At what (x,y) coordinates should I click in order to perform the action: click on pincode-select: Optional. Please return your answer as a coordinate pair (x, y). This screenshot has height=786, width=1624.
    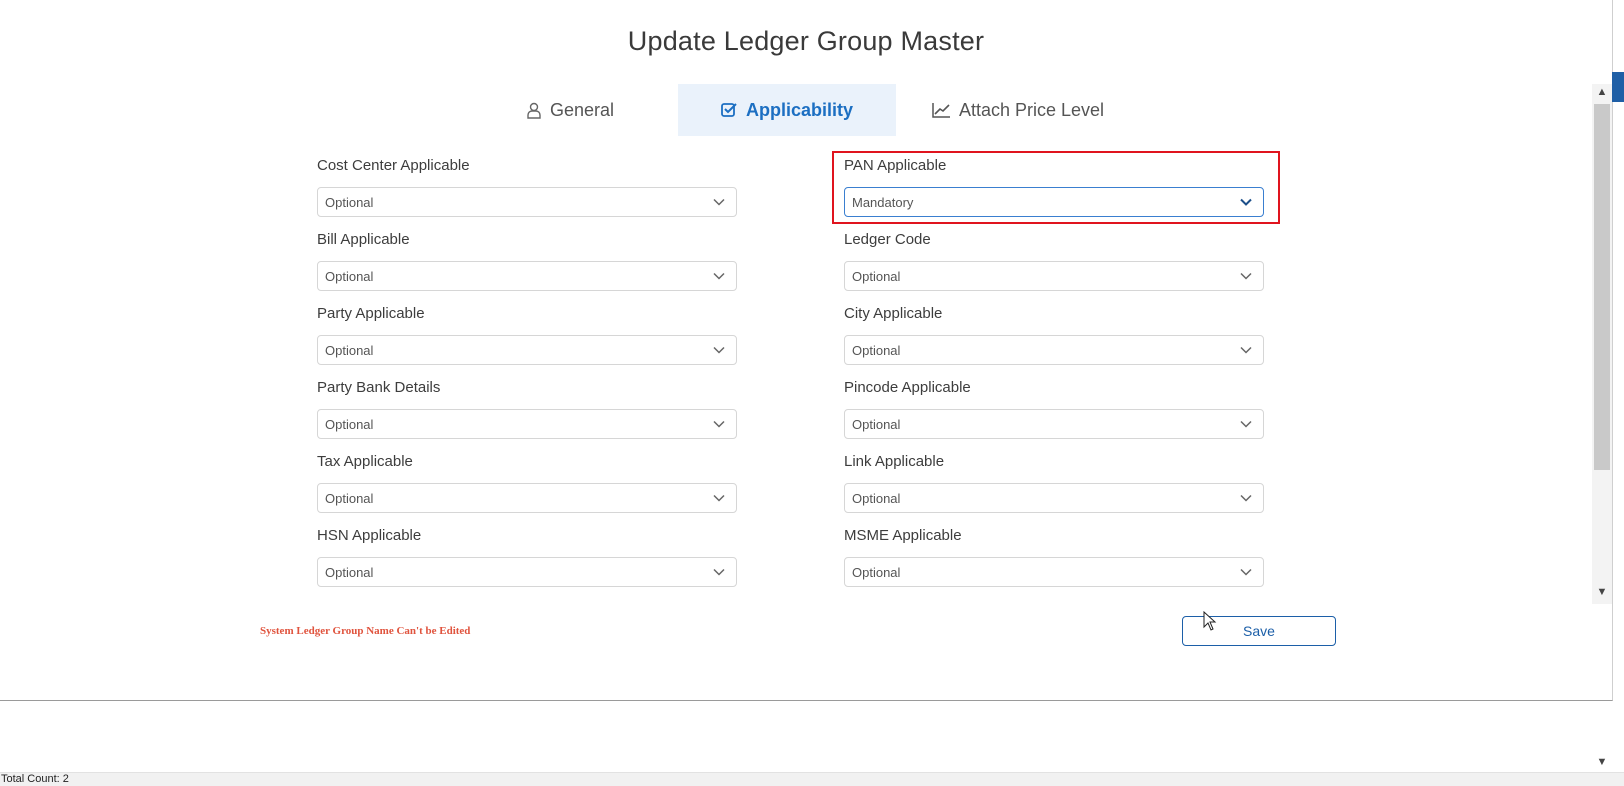
    Looking at the image, I should click on (1054, 424).